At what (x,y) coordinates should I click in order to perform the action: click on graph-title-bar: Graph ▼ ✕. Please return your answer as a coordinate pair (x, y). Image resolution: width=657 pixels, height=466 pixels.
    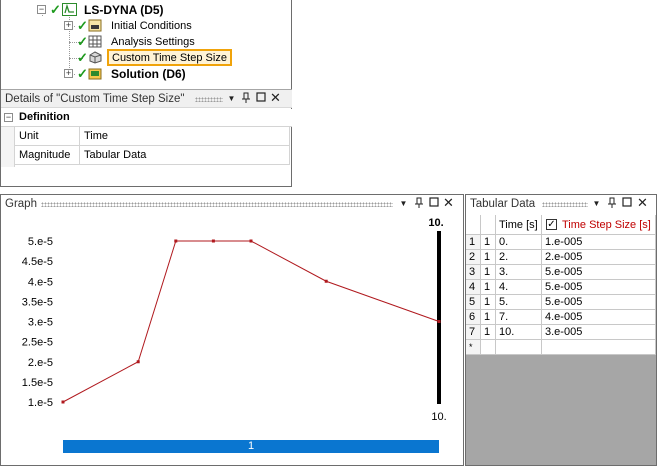
    Looking at the image, I should click on (232, 204).